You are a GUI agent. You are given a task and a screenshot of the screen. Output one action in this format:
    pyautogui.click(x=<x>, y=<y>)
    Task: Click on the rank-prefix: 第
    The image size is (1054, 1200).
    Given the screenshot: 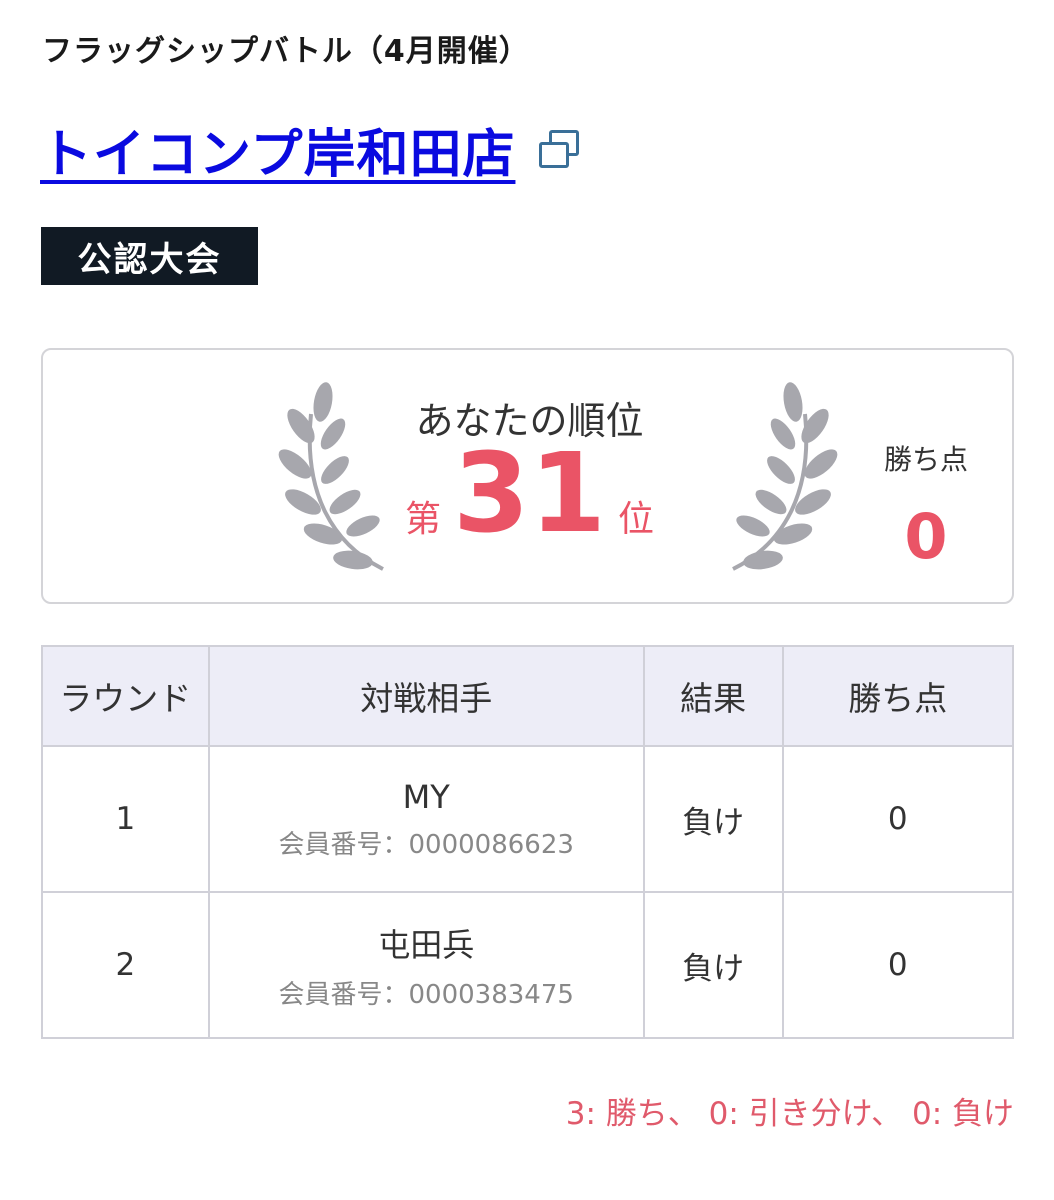 What is the action you would take?
    pyautogui.click(x=422, y=519)
    